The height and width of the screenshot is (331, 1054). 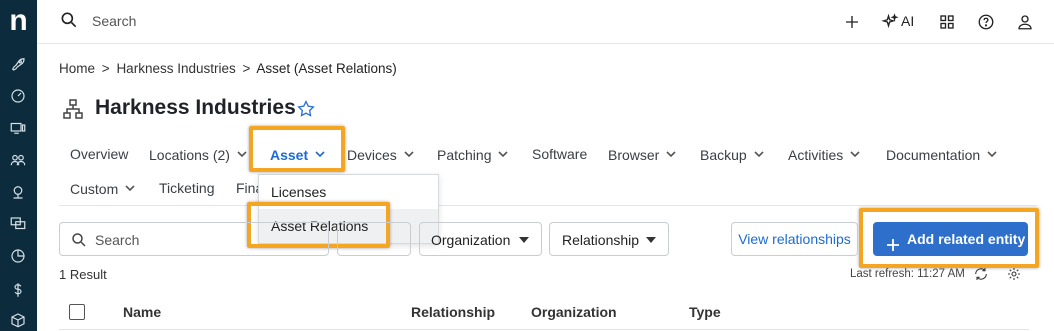 I want to click on tab-label: Devices, so click(x=372, y=155).